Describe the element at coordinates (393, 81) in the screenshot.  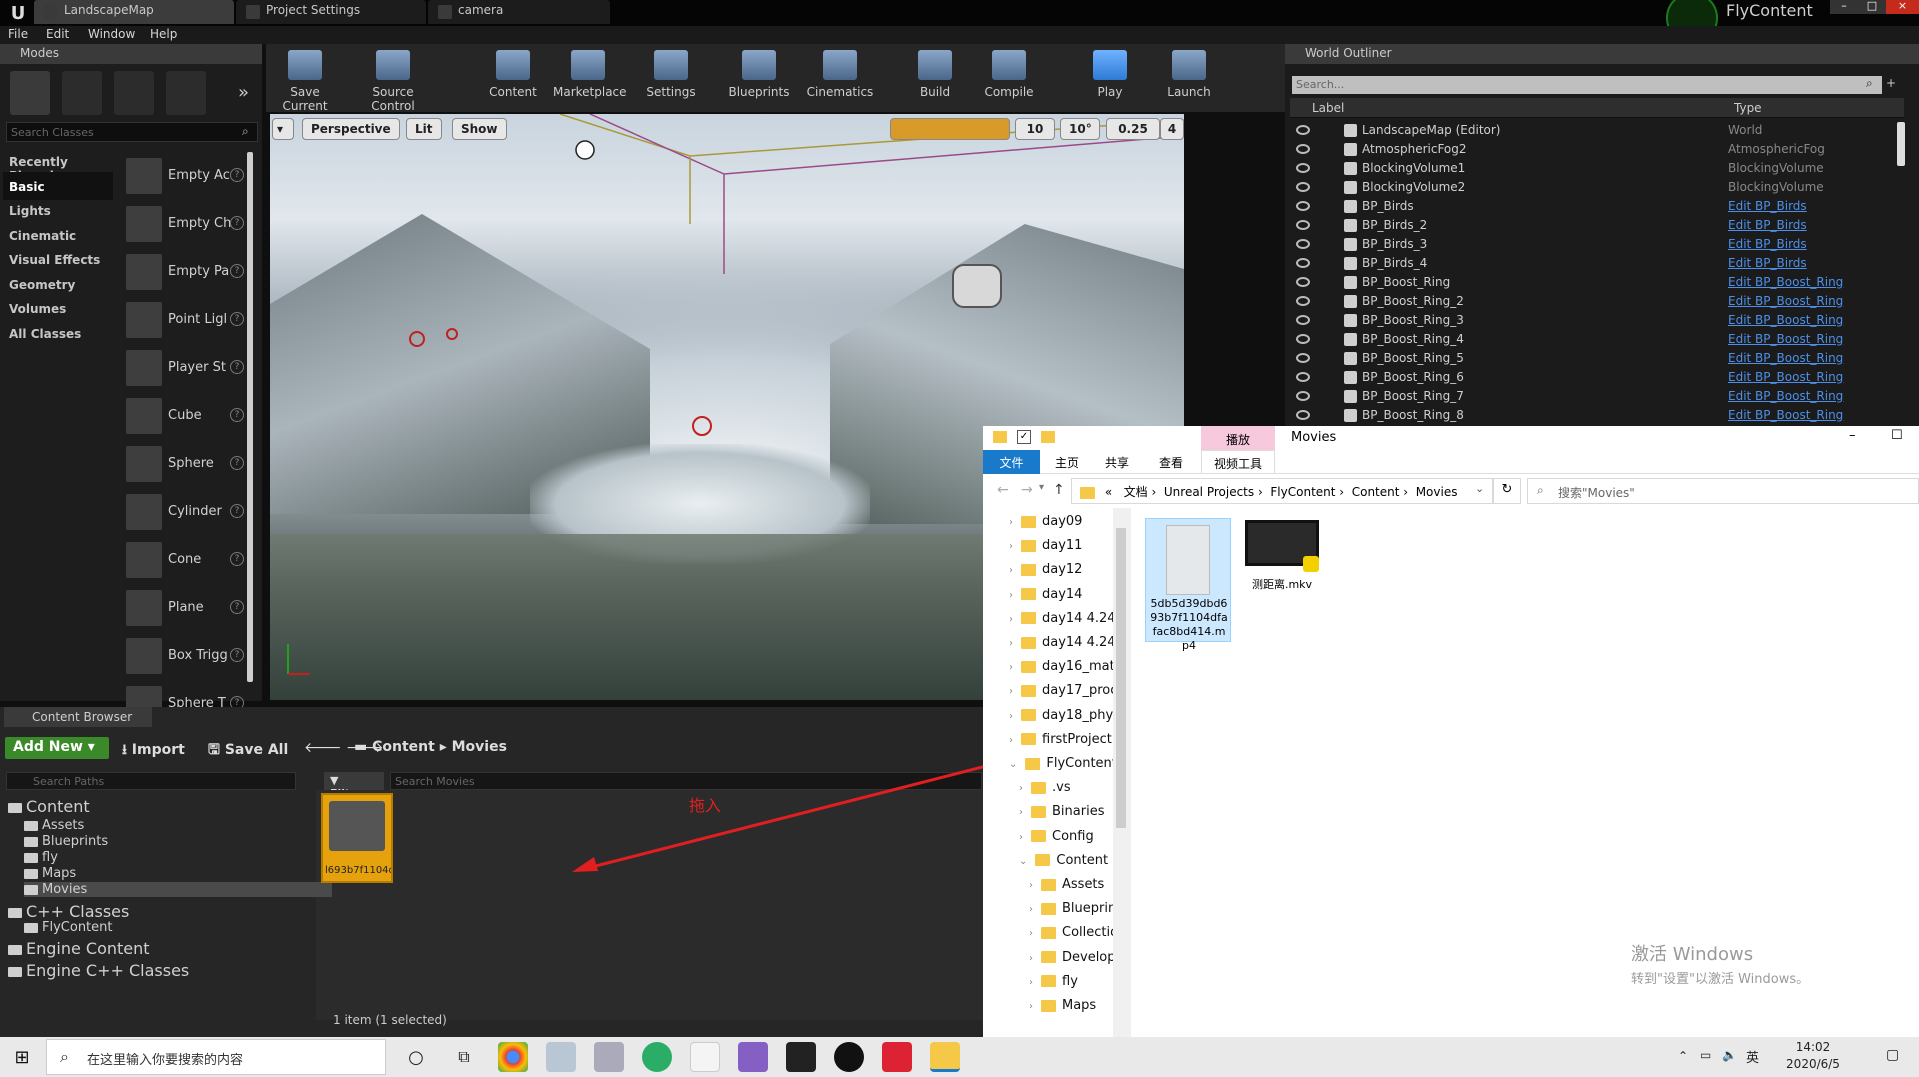
I see `source-control-button: Source Control` at that location.